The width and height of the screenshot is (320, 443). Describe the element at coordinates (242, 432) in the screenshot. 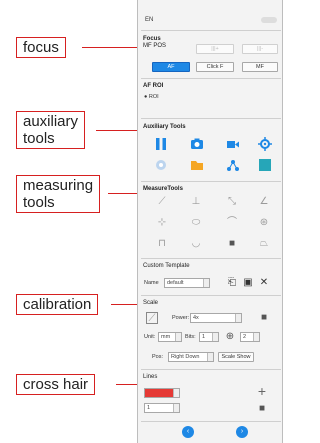

I see `next-icon: ›` at that location.